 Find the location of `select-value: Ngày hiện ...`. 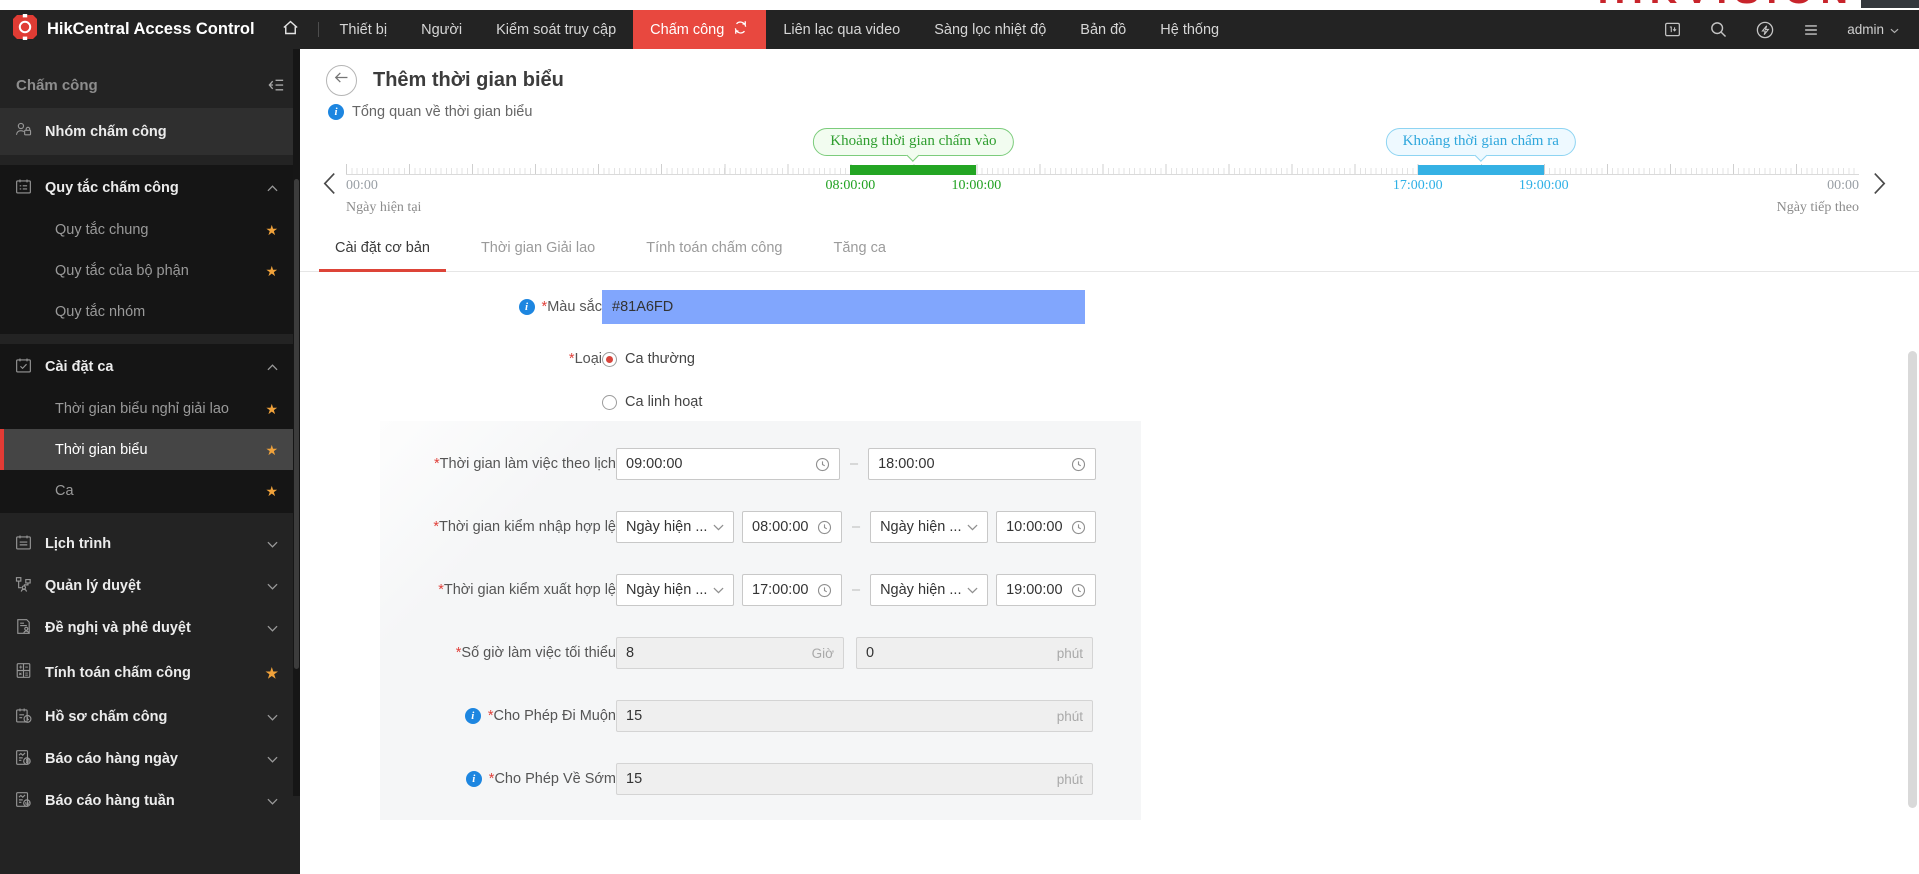

select-value: Ngày hiện ... is located at coordinates (666, 527).